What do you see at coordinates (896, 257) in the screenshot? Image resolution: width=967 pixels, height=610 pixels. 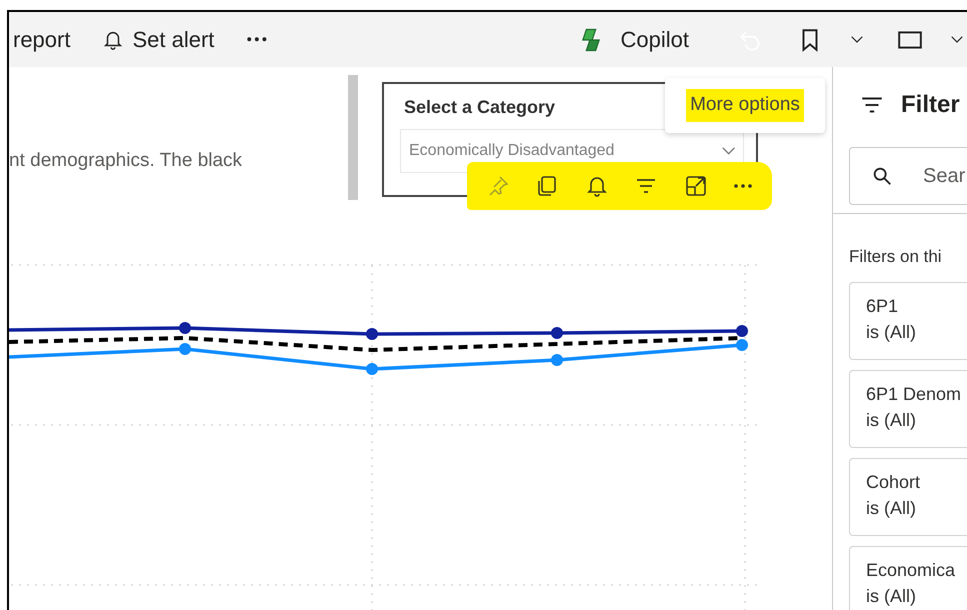 I see `section-label: Filters on thi` at bounding box center [896, 257].